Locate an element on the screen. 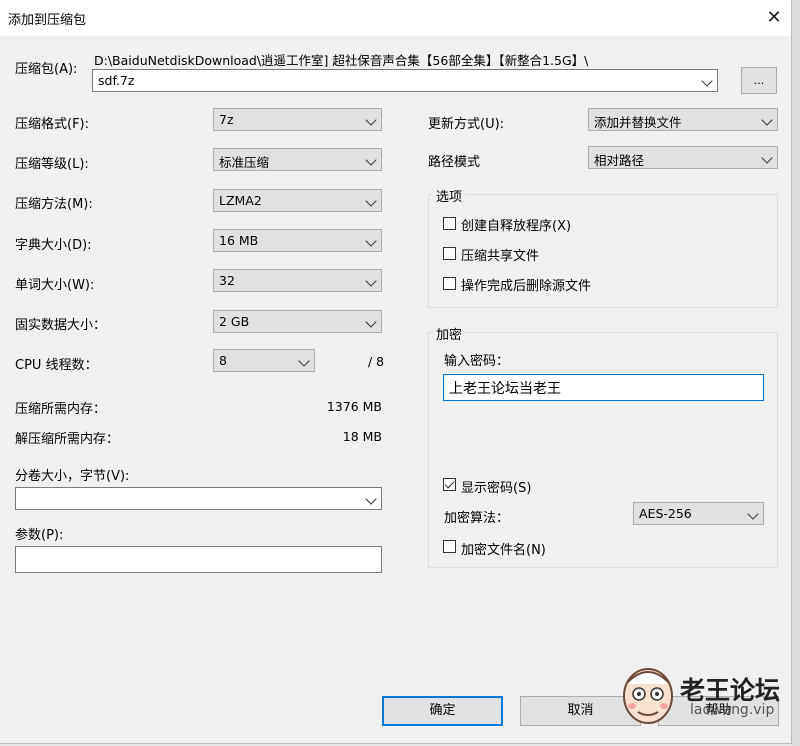 This screenshot has height=746, width=800. format-value: 7z is located at coordinates (226, 119).